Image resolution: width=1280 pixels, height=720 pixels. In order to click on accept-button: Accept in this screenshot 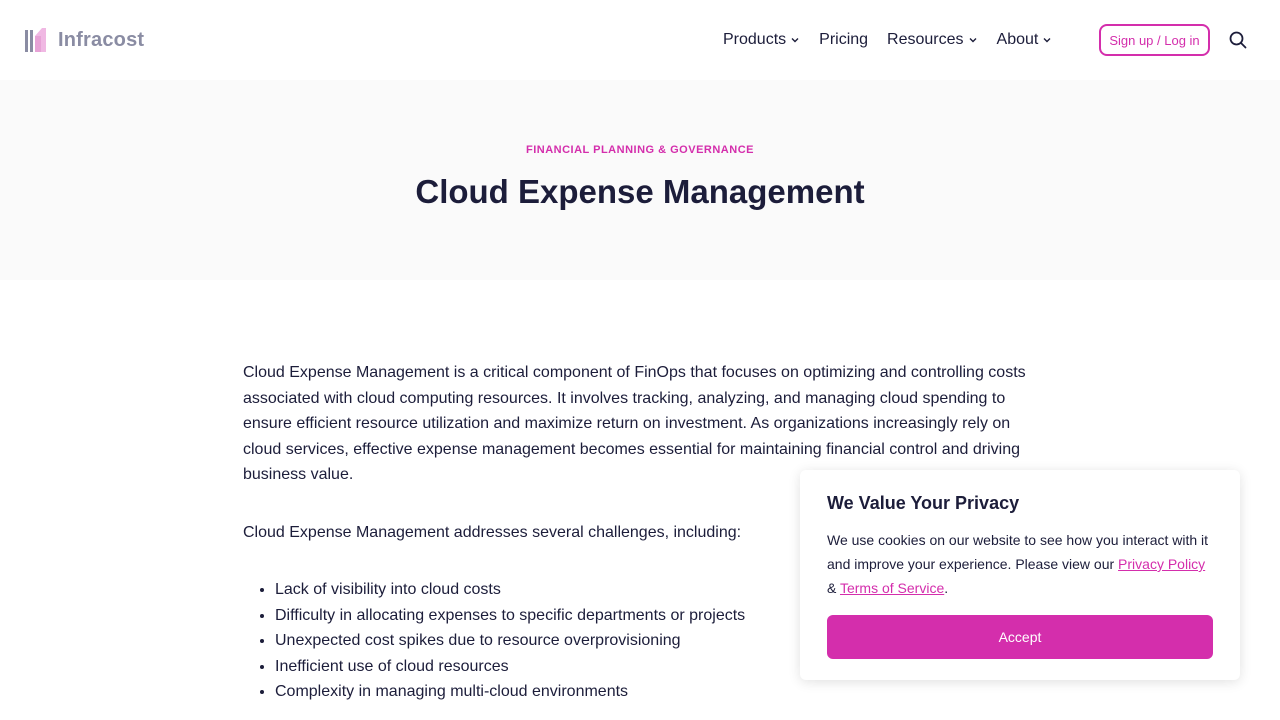, I will do `click(1020, 637)`.